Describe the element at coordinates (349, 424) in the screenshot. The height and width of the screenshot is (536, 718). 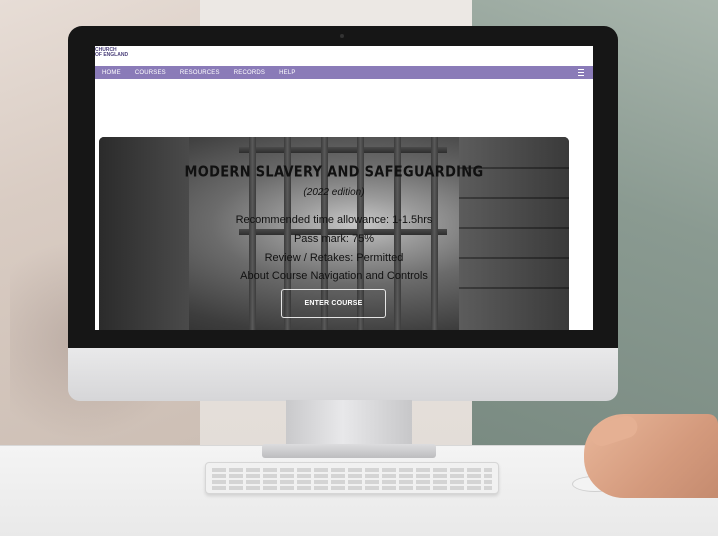
I see `monitor-stand` at that location.